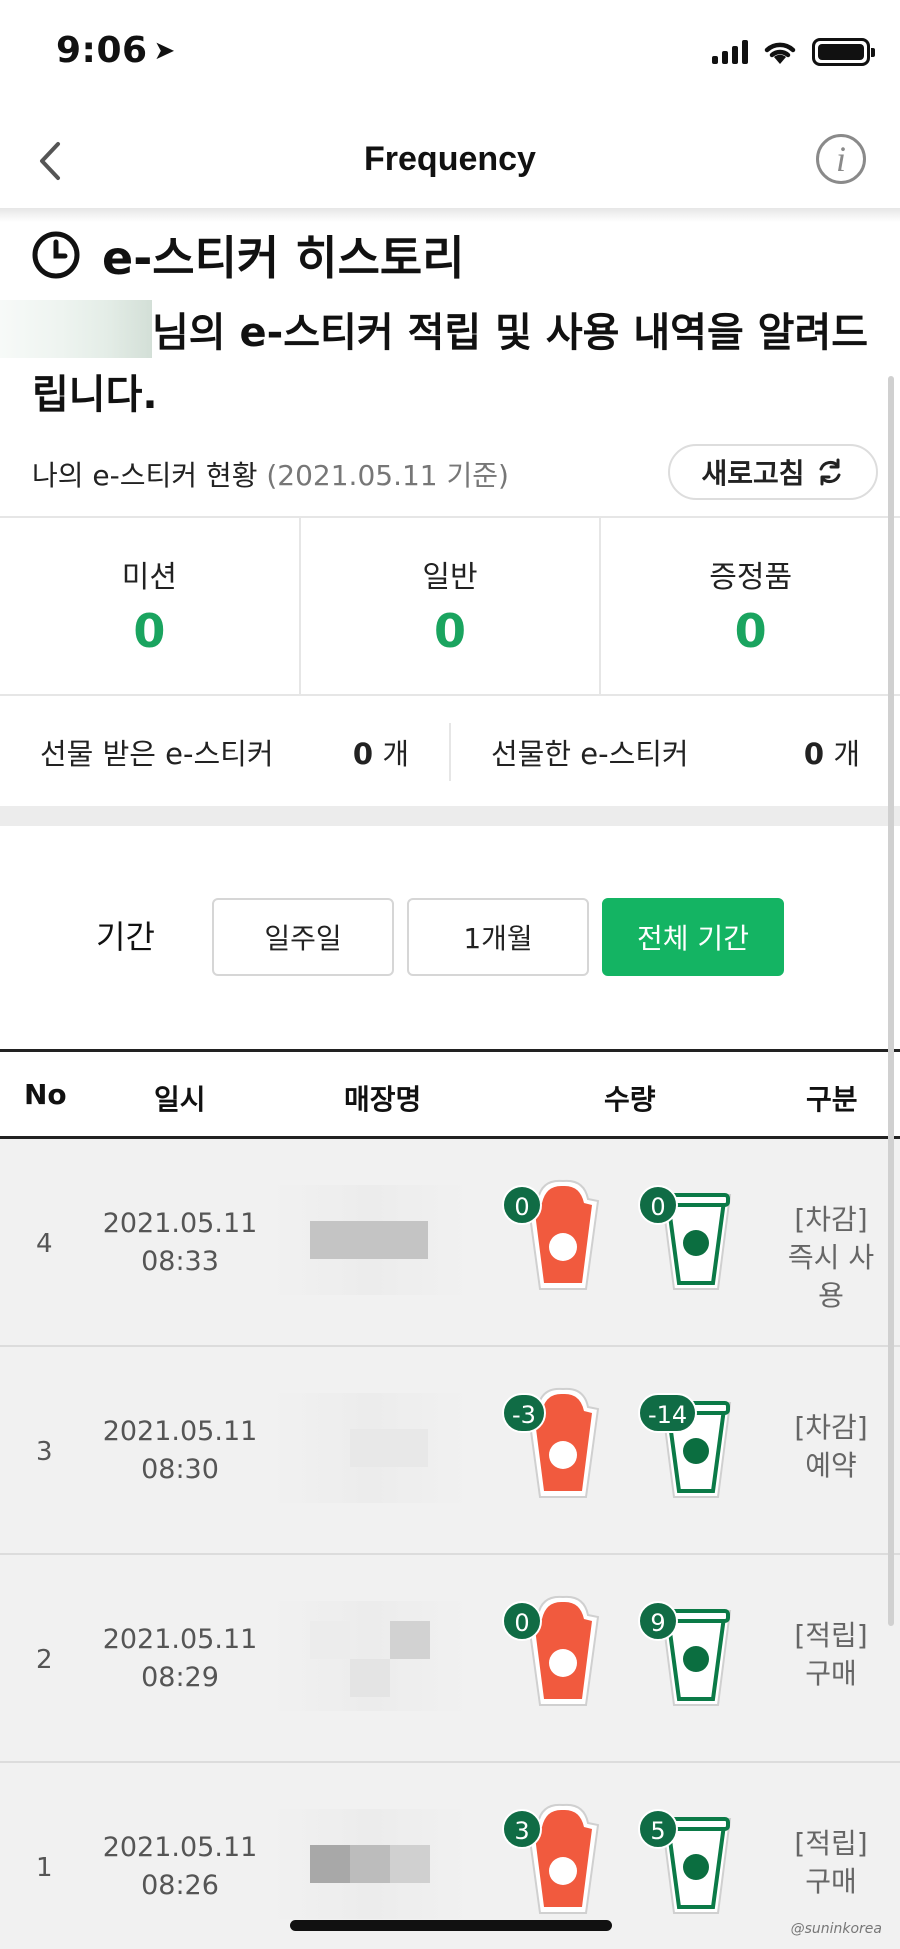 The image size is (900, 1949). I want to click on count-general: 일반 0, so click(451, 606).